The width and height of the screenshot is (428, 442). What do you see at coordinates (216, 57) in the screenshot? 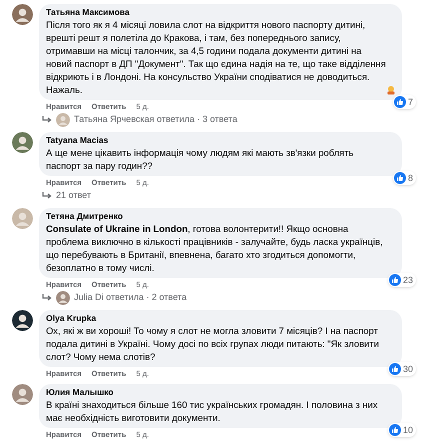
I see `comment-text: Після того як я 4 місяці ловила слот на відкриття нового паспорту дитині, врешті решт я полетіла до Кракова, і там, без попереднього запису, отримавши на місці талончик, за 4,5 години подала документи дитині на новий паспорт в ДП "Документ". Так що єдина надія на те, що таке відділення відкриють і в Лондоні. На консульство України сподіватися не доводиться. Нажаль.` at bounding box center [216, 57].